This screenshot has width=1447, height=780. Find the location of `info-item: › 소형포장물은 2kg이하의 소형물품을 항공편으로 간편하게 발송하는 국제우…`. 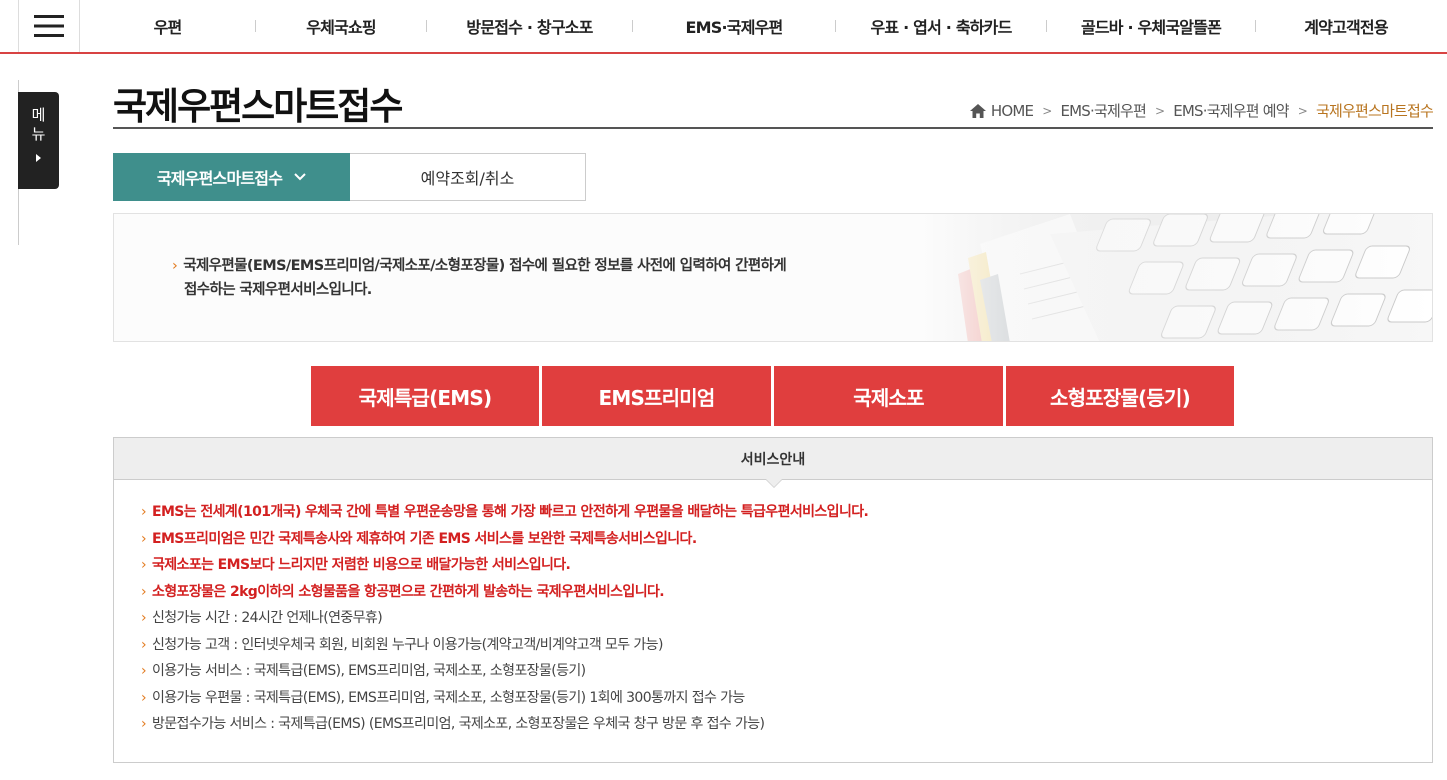

info-item: › 소형포장물은 2kg이하의 소형물품을 항공편으로 간편하게 발송하는 국제우… is located at coordinates (504, 592).